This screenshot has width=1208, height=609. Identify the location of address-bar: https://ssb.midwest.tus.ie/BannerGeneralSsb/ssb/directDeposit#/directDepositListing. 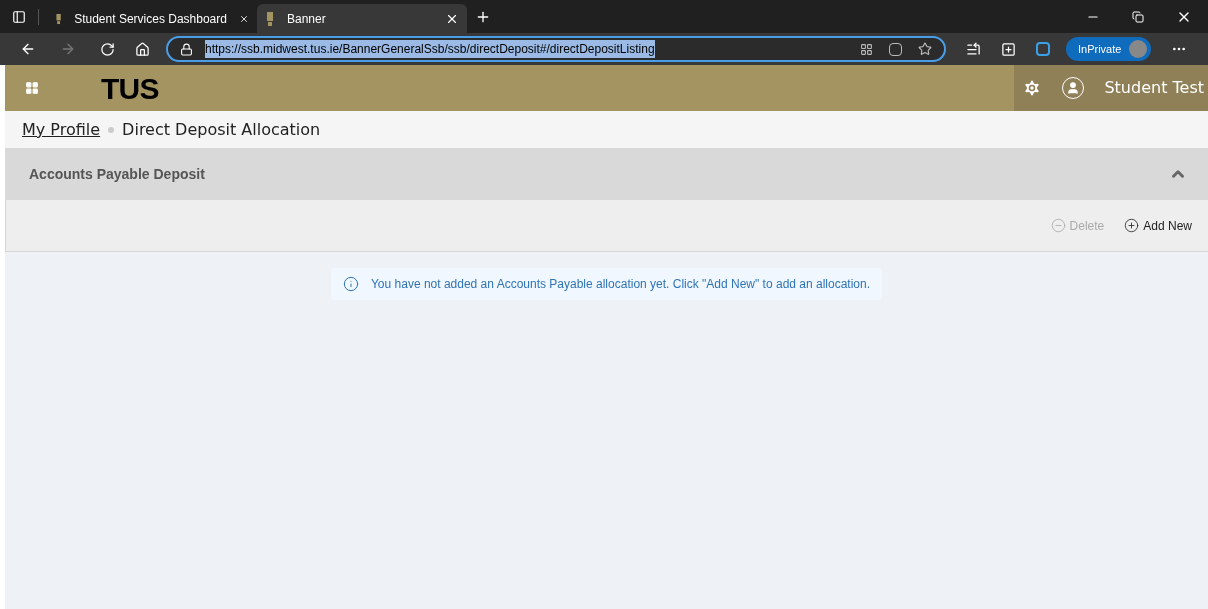
(556, 49).